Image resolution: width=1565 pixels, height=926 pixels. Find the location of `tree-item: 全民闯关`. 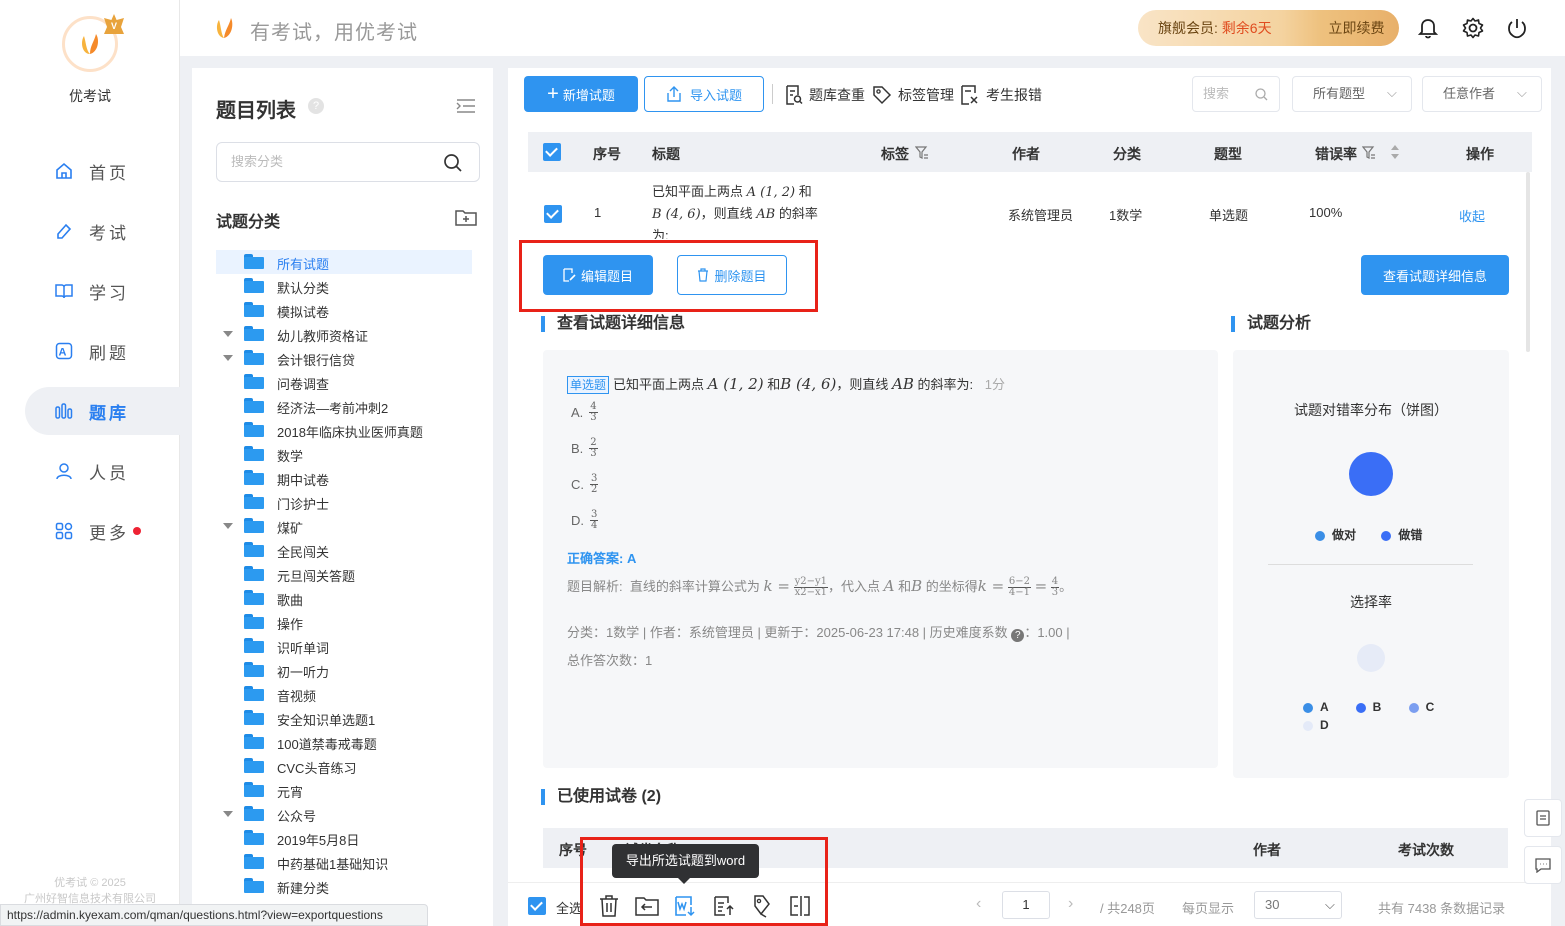

tree-item: 全民闯关 is located at coordinates (344, 550).